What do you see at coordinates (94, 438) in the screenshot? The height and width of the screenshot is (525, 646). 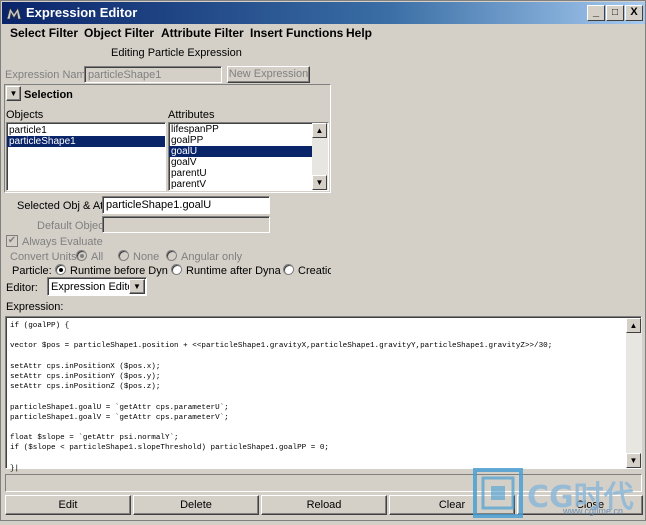 I see `code-line: float $slope = `getAttr psi.normalY`;` at bounding box center [94, 438].